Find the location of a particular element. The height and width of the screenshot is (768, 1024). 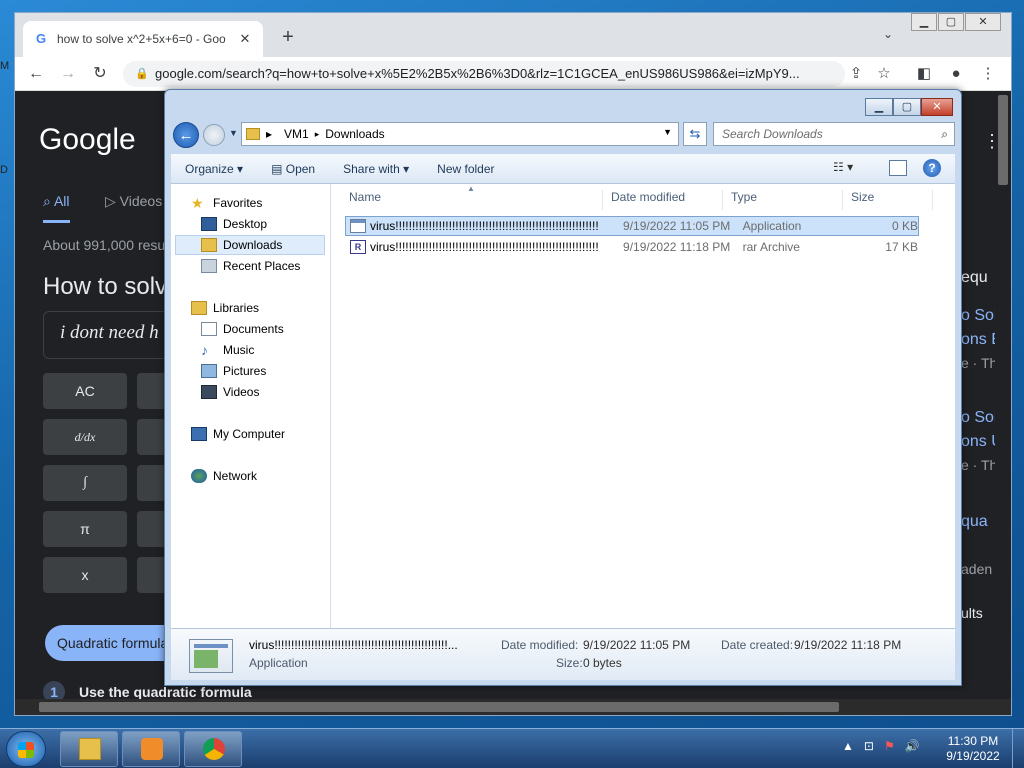

action-center-flag-icon: ⚑ is located at coordinates (889, 746).